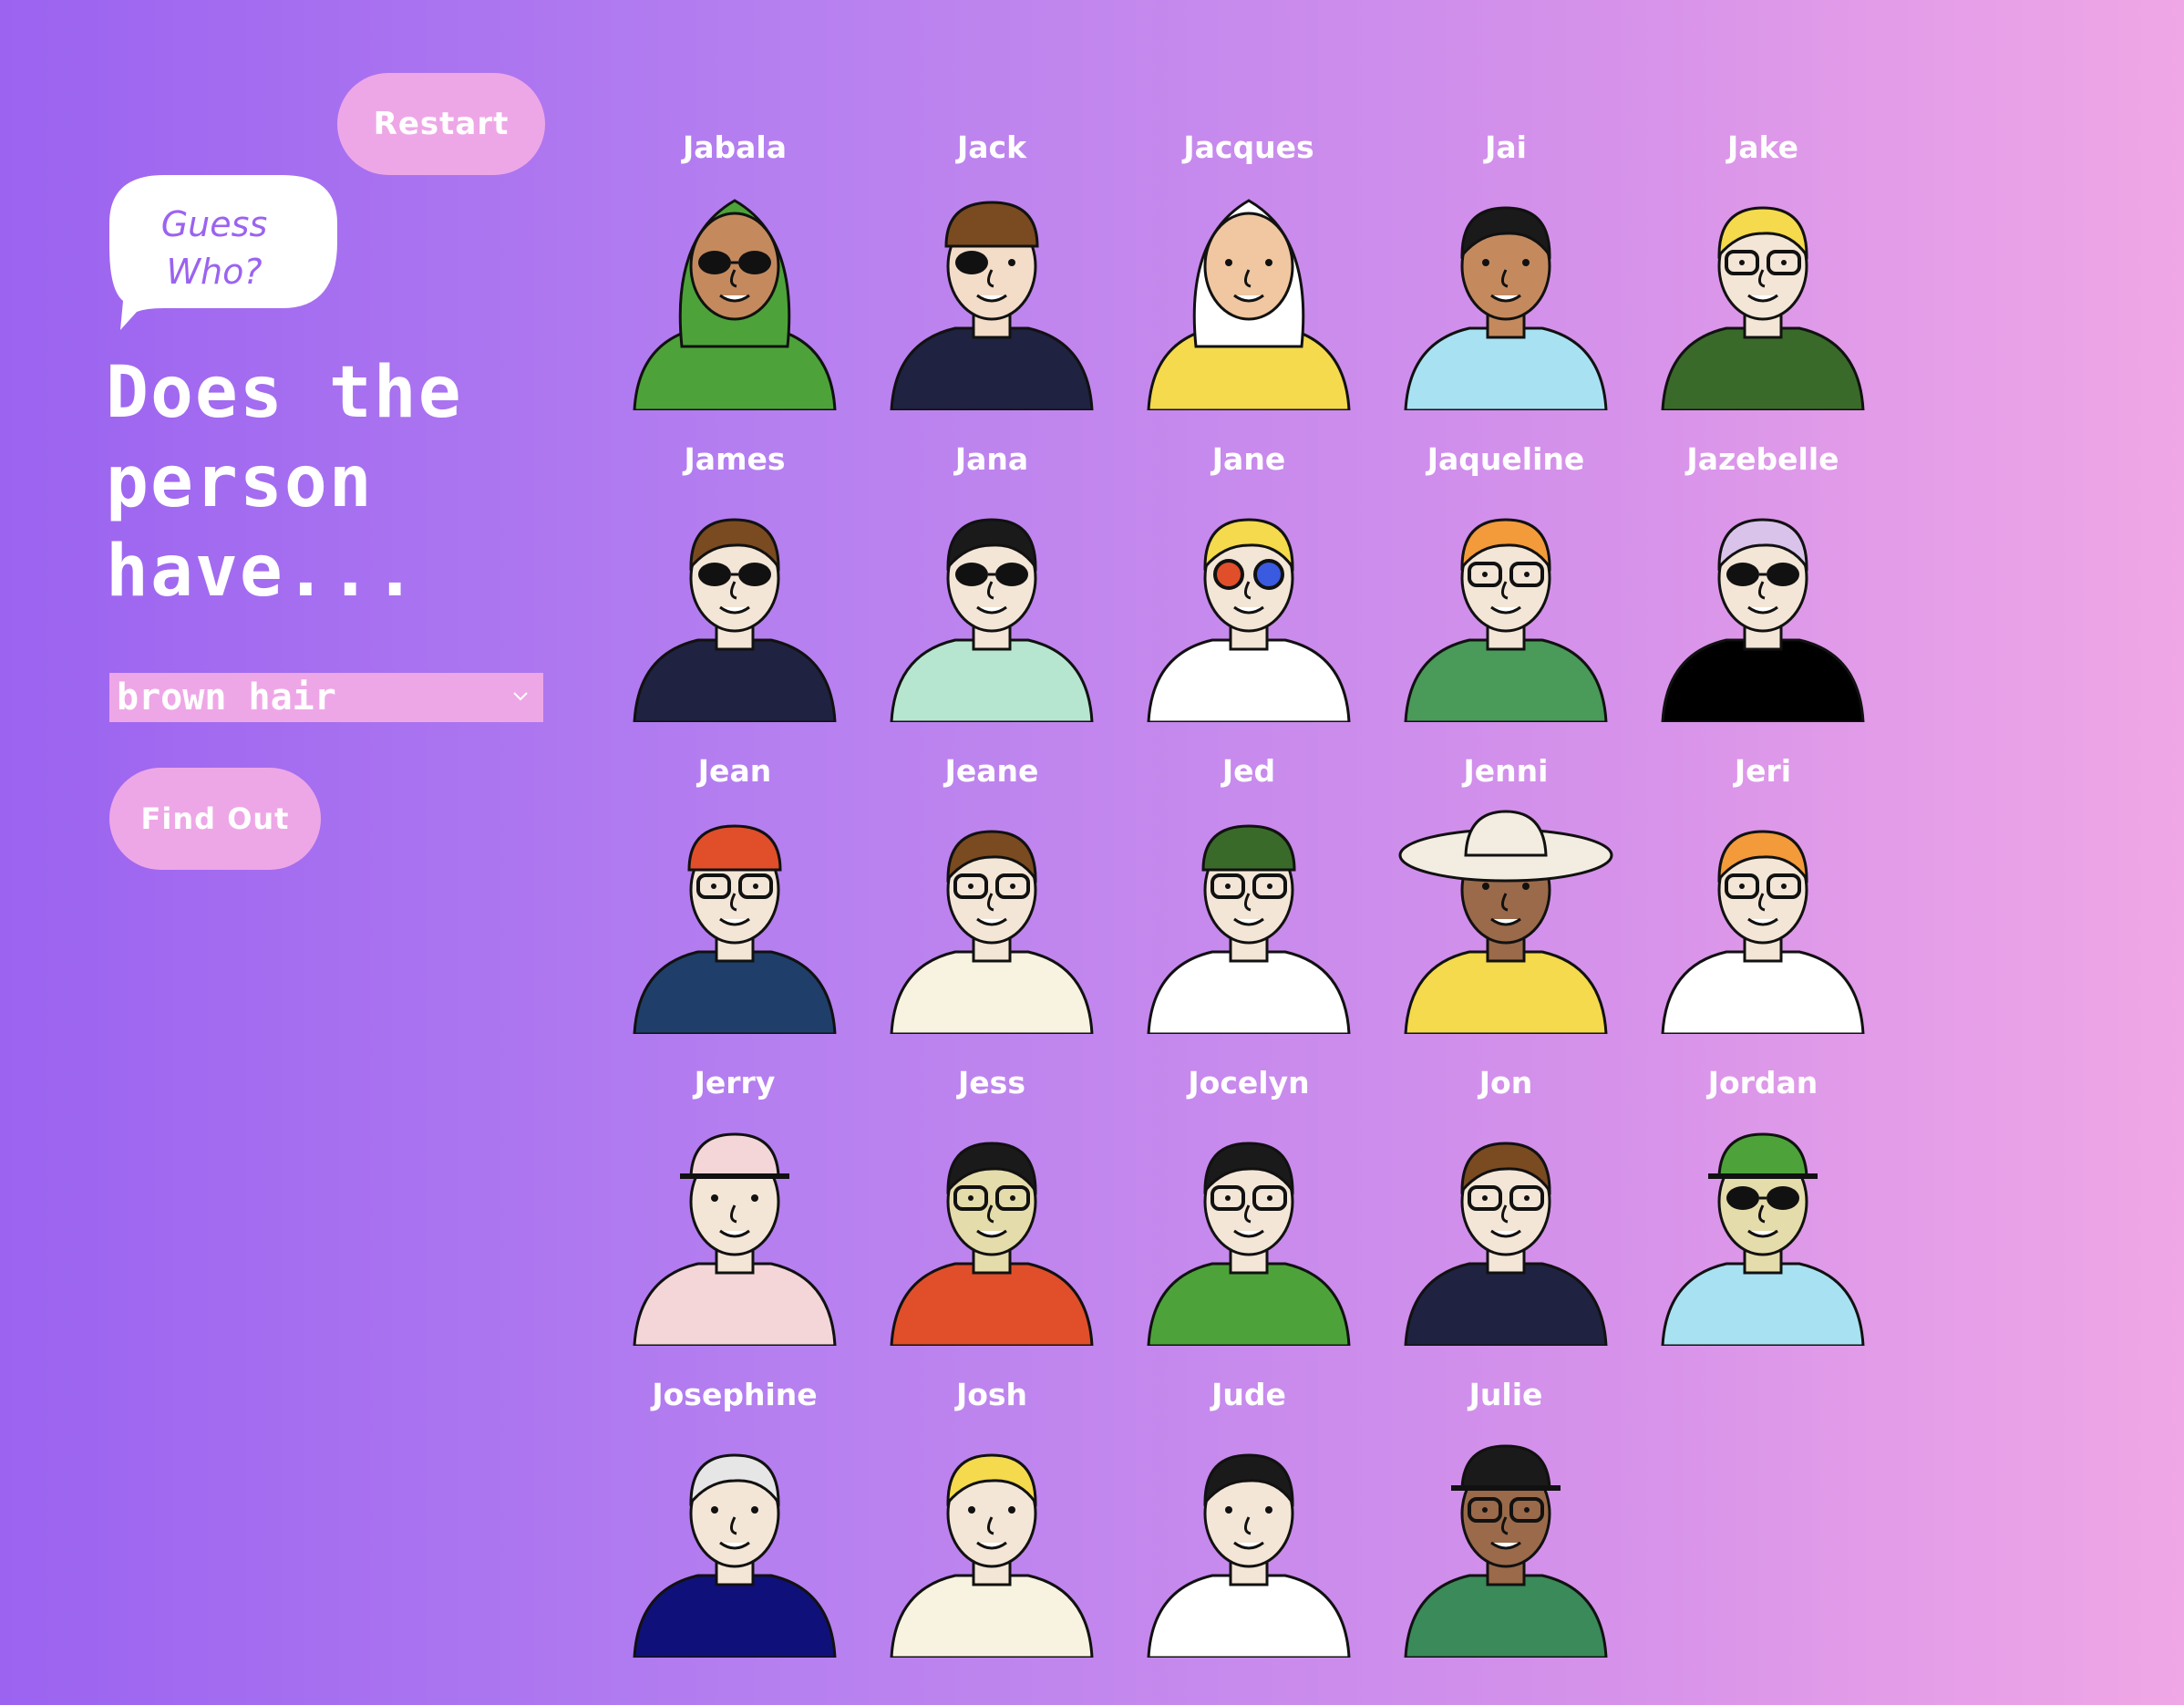 The width and height of the screenshot is (2184, 1705). What do you see at coordinates (1506, 517) in the screenshot?
I see `character-card-jaqueline: Jaqueline` at bounding box center [1506, 517].